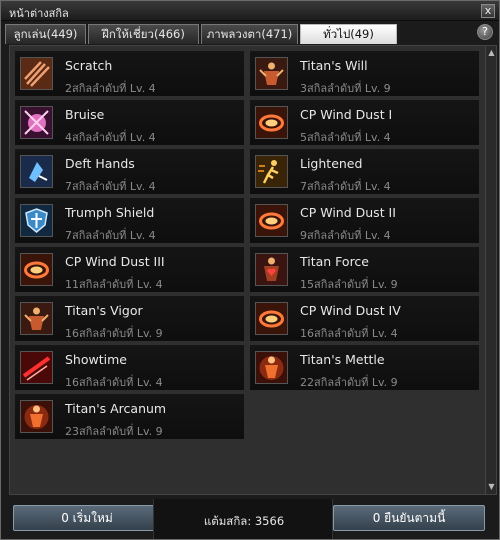 This screenshot has height=540, width=500. I want to click on skill-name: Lightened, so click(331, 163).